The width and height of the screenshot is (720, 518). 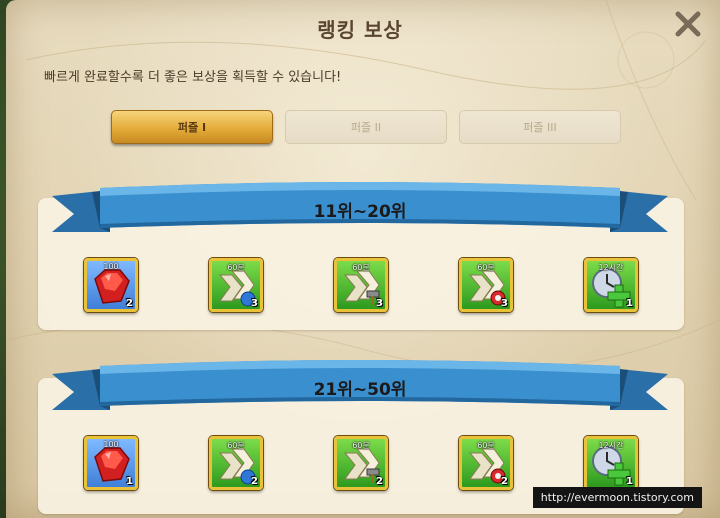 What do you see at coordinates (111, 463) in the screenshot?
I see `reward-gem: 100 1` at bounding box center [111, 463].